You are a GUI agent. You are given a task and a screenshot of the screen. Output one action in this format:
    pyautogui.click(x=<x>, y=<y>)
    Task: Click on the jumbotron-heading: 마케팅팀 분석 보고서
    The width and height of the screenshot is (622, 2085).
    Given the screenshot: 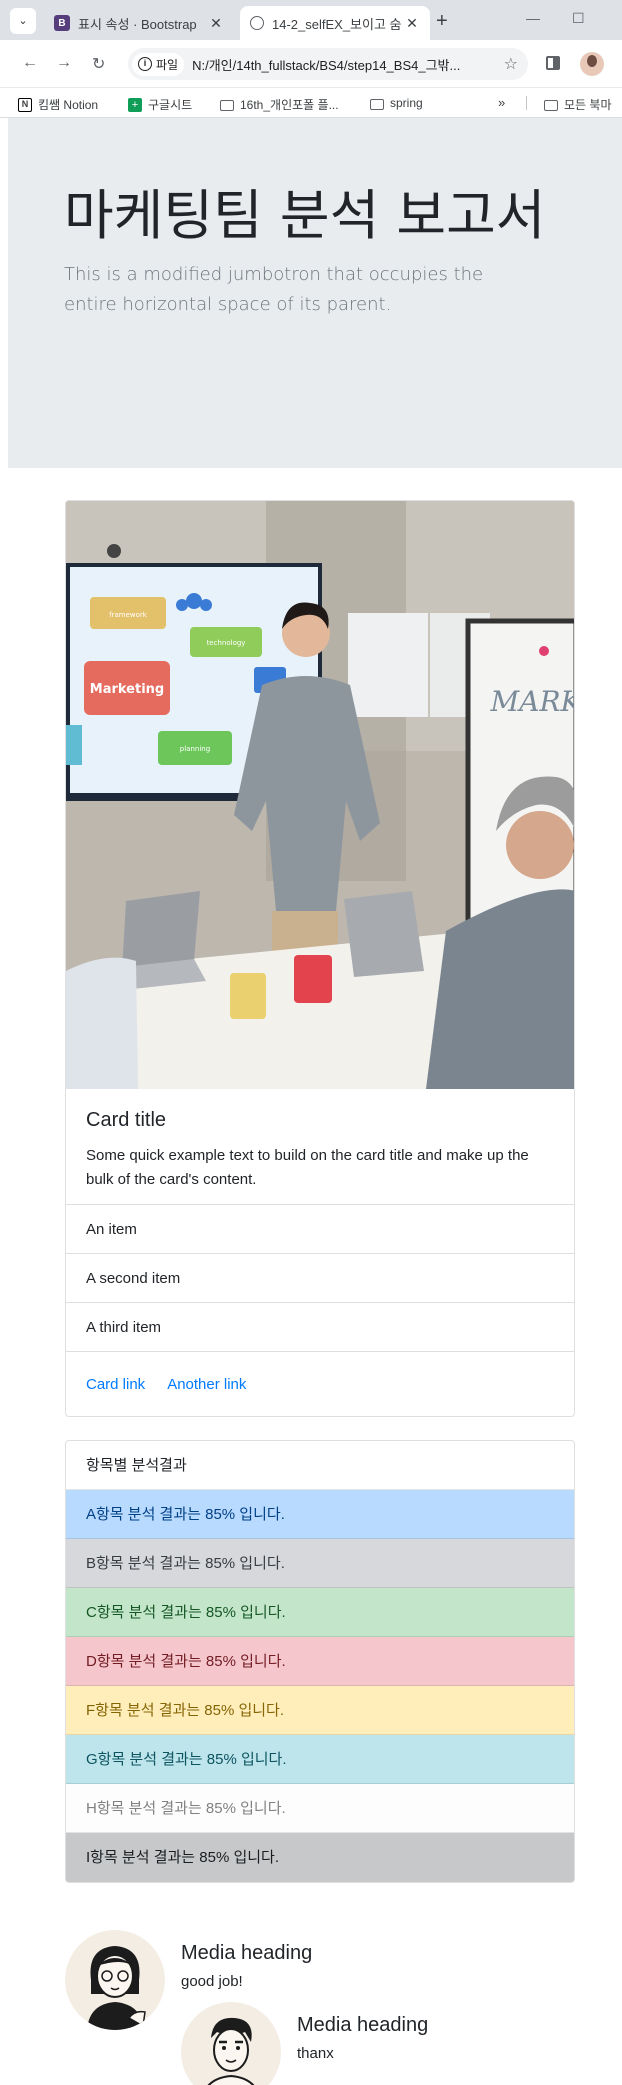 What is the action you would take?
    pyautogui.click(x=305, y=215)
    